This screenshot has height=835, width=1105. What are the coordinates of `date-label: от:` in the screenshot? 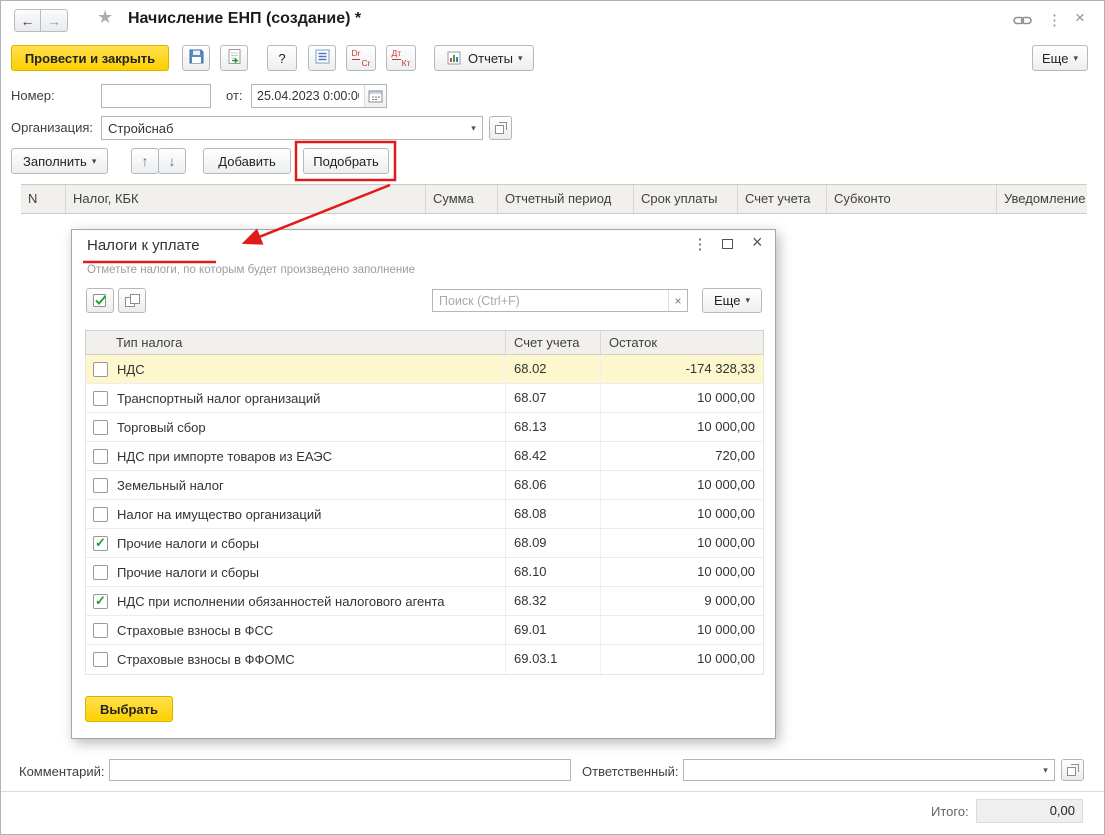 It's located at (234, 95).